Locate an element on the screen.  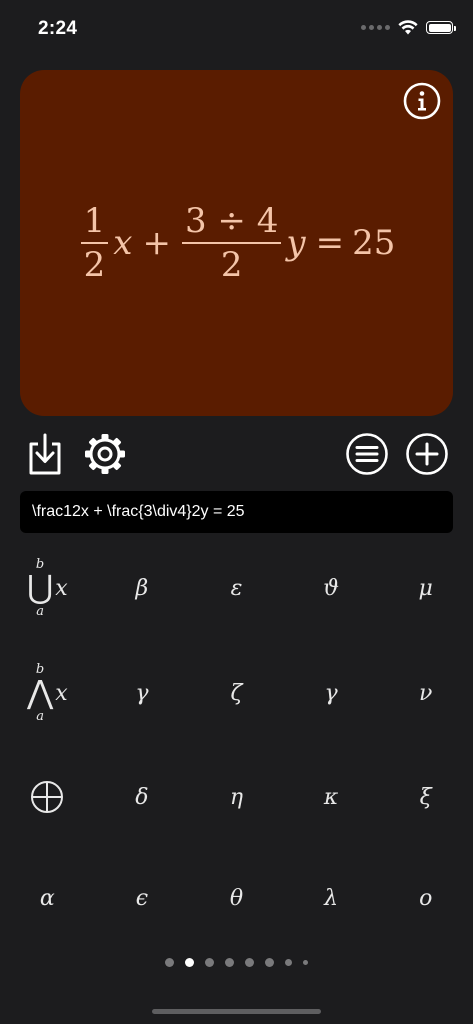
symbol-key-circled-plus is located at coordinates (47, 797).